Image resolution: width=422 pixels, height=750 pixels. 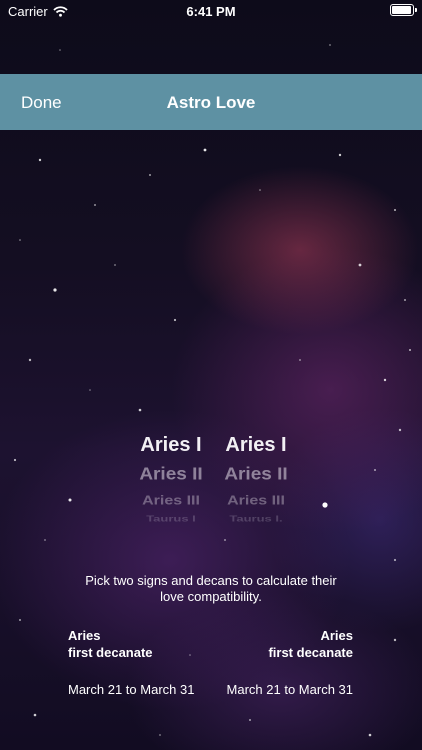 I want to click on navigation-bar: Done Astro Love, so click(x=211, y=102).